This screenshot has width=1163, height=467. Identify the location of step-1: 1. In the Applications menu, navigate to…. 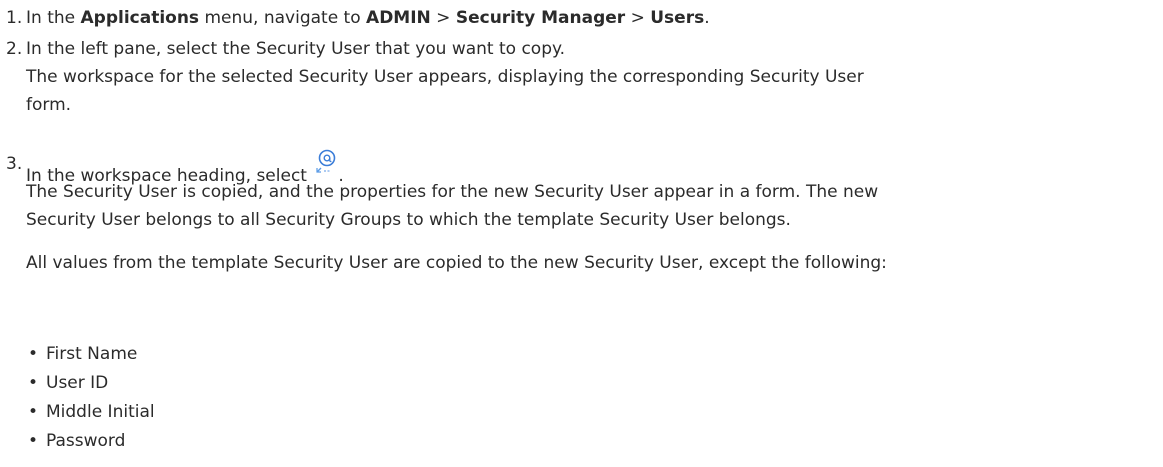
(581, 18).